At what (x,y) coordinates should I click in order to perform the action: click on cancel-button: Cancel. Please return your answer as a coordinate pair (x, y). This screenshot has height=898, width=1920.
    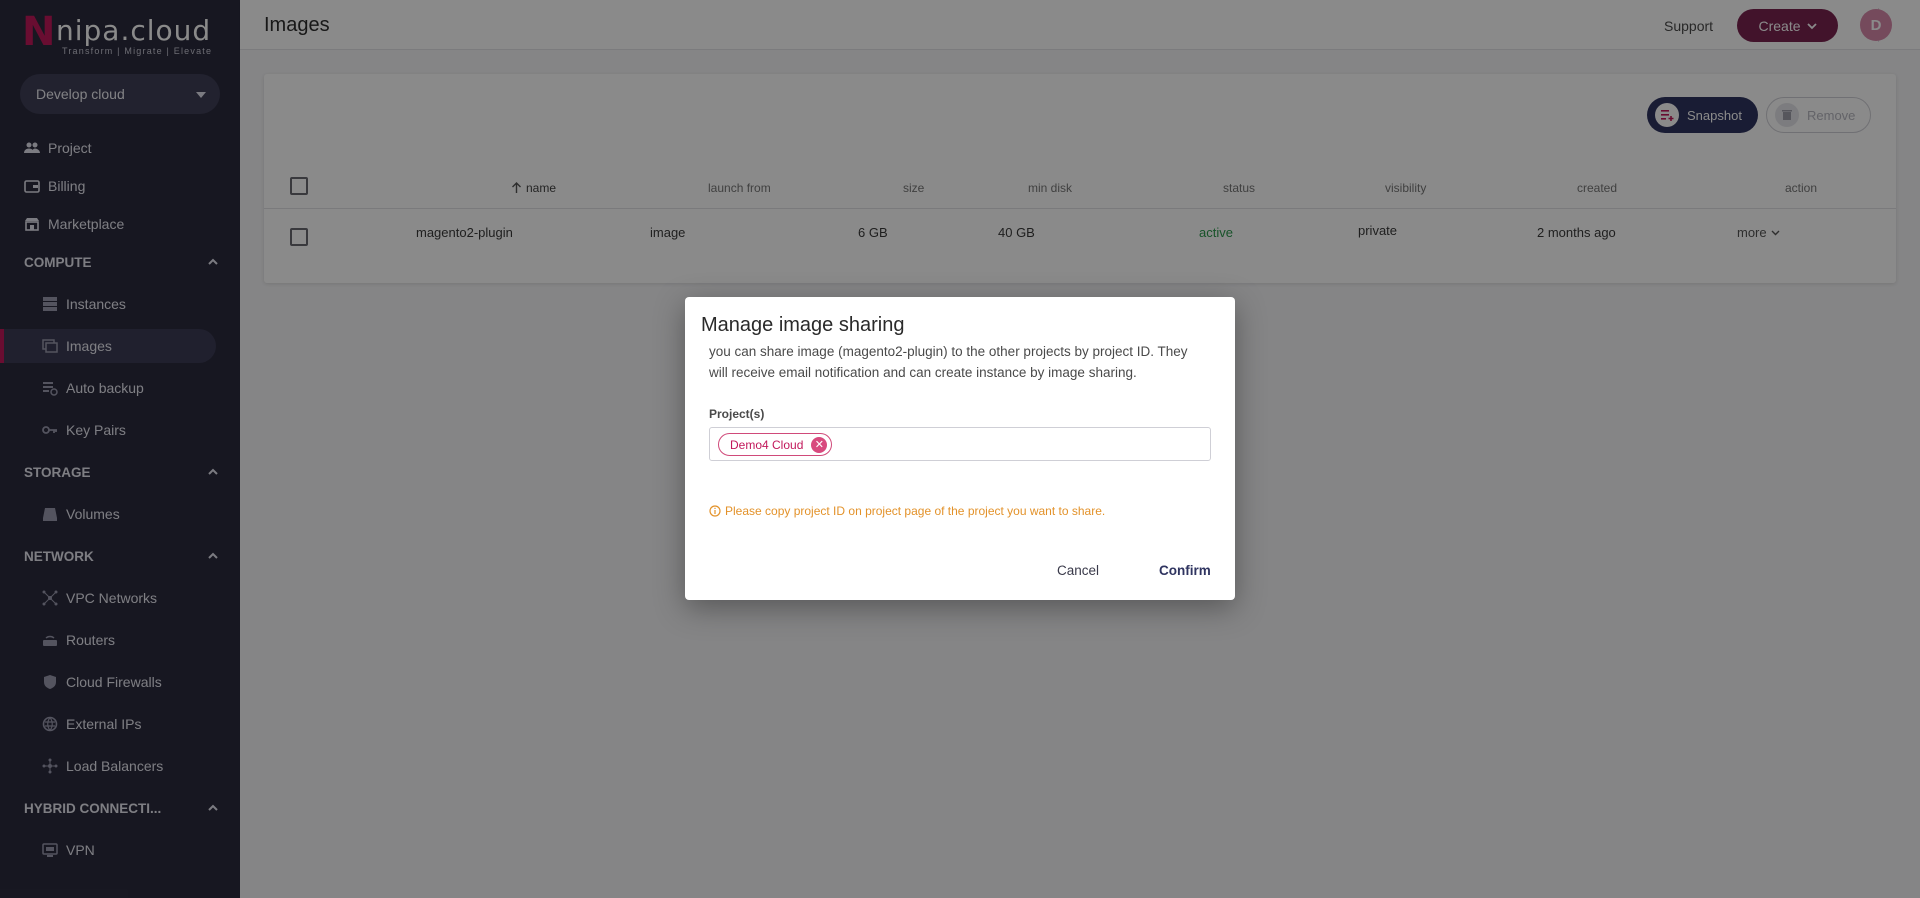
    Looking at the image, I should click on (1078, 570).